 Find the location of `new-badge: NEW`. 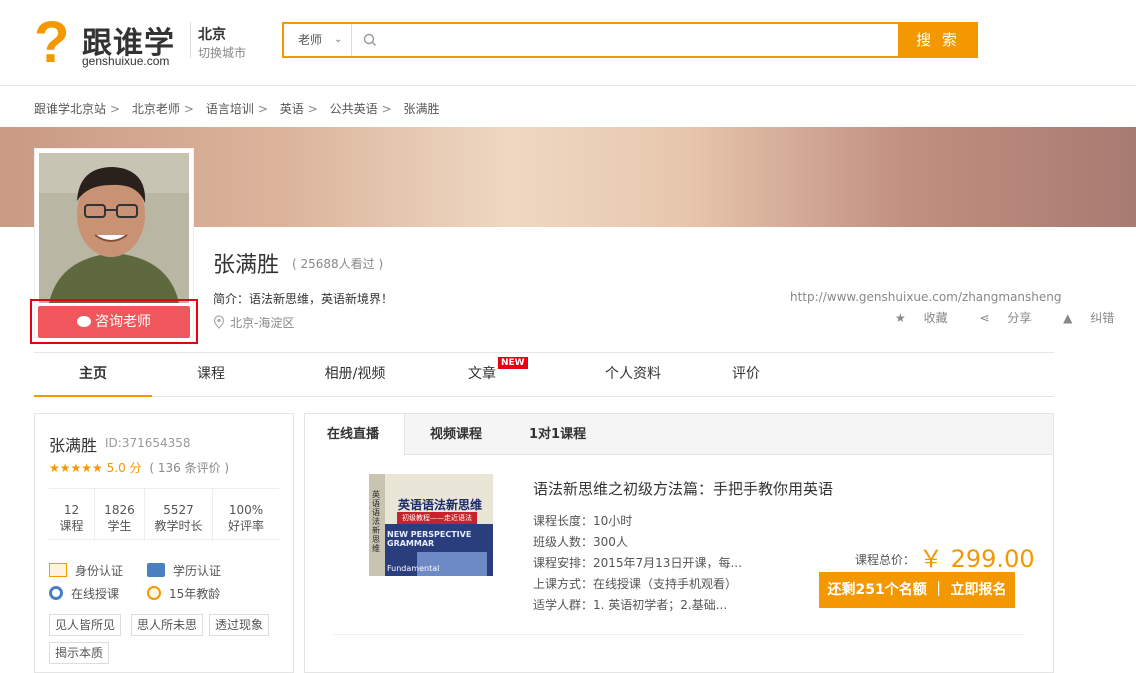

new-badge: NEW is located at coordinates (513, 363).